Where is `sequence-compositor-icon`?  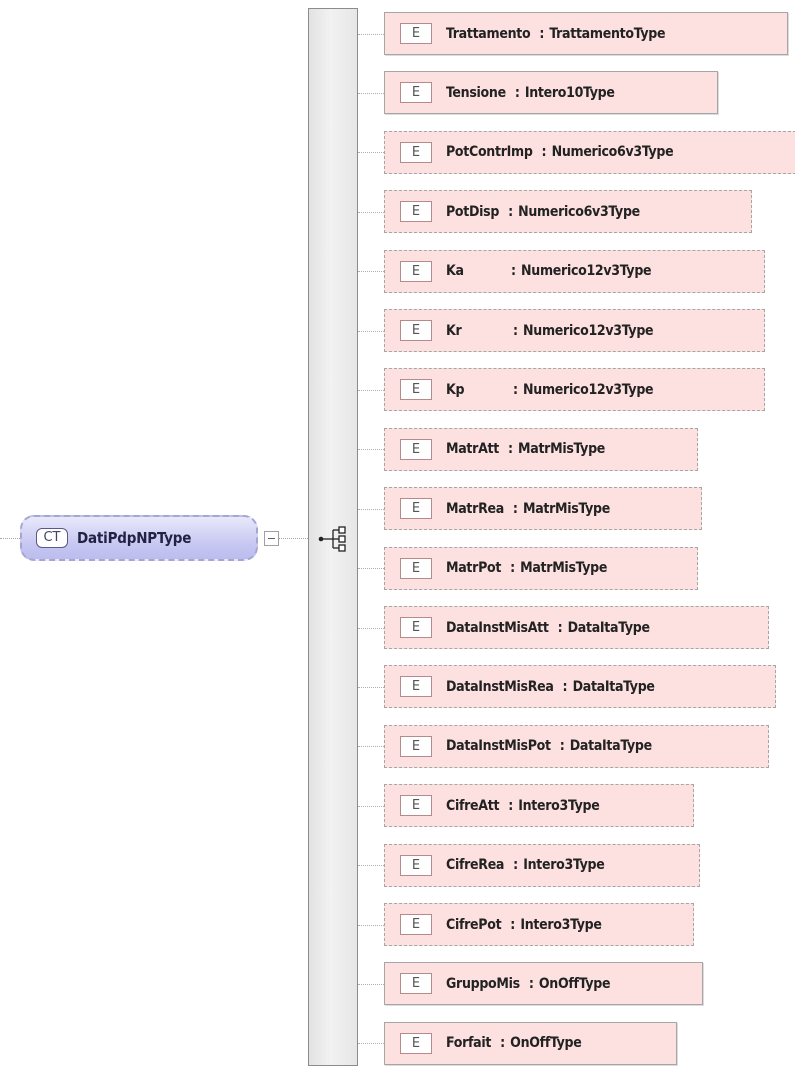 sequence-compositor-icon is located at coordinates (333, 539).